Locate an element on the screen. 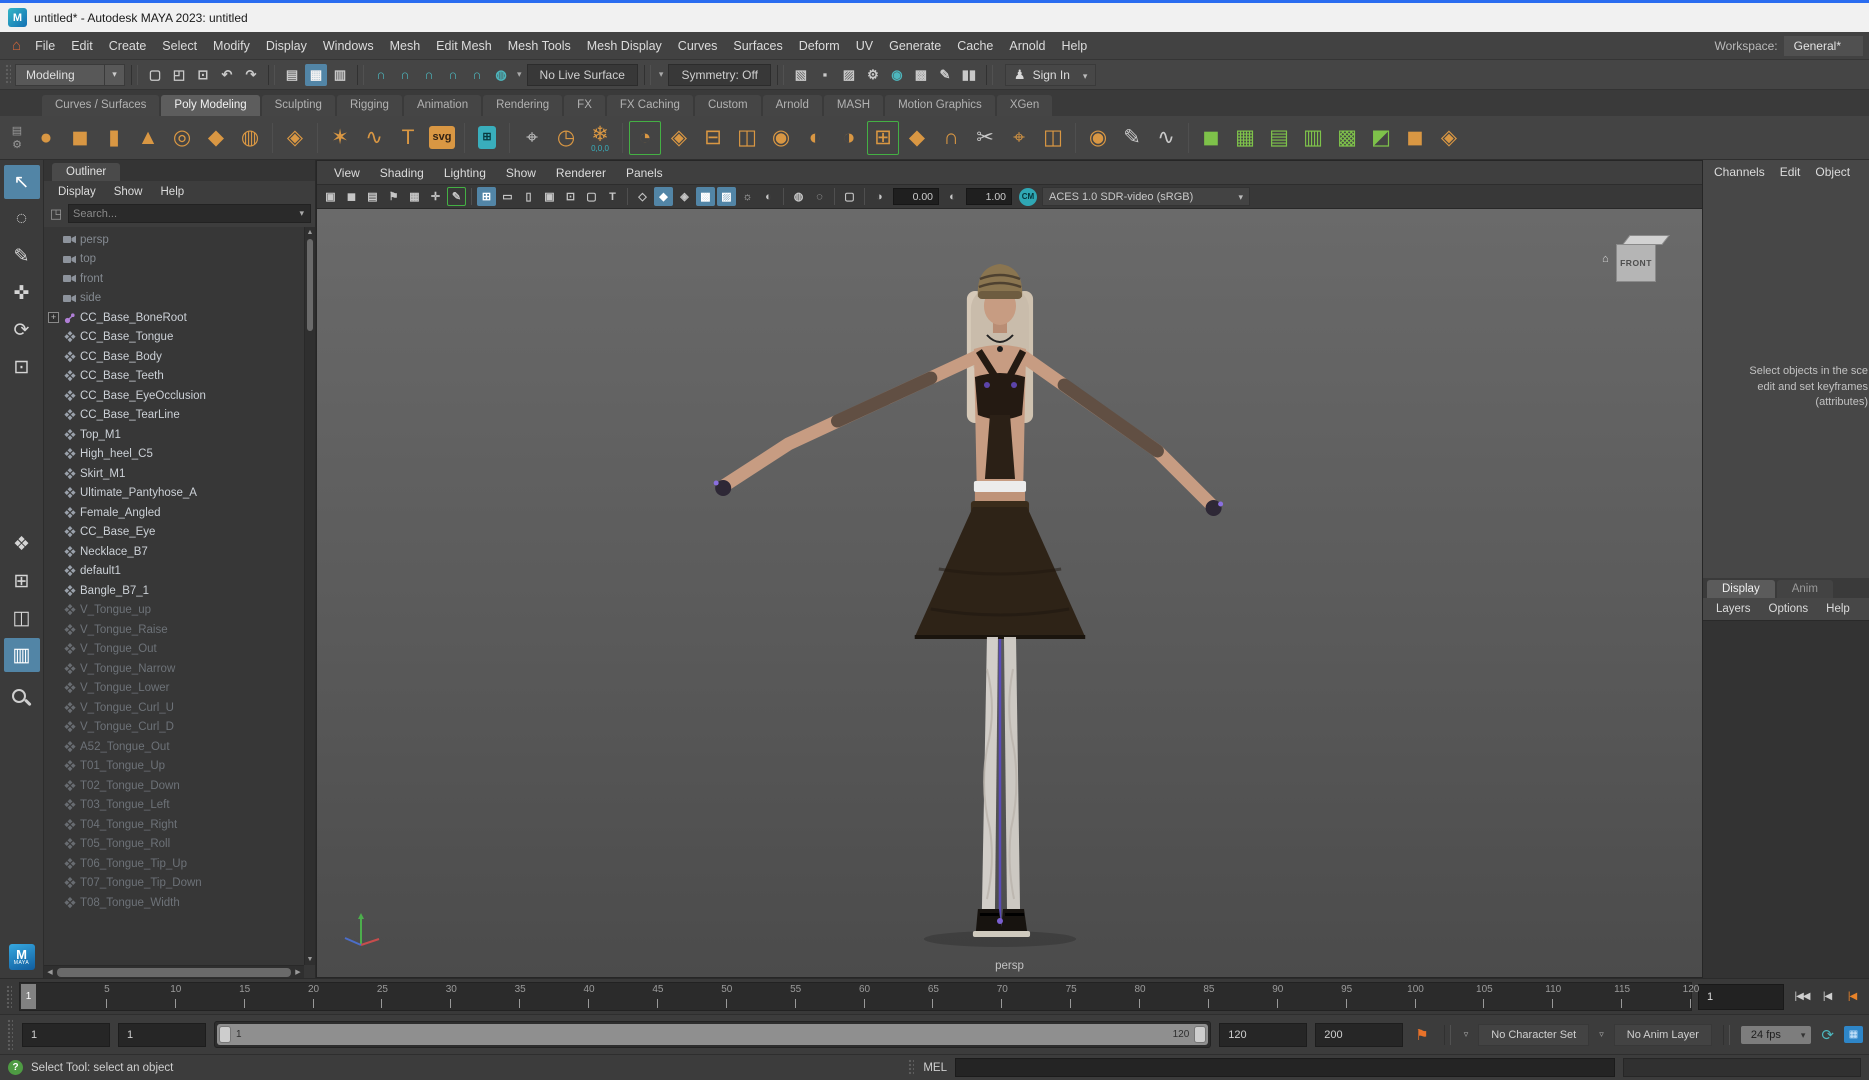 This screenshot has width=1869, height=1080. timeline-tick-80: 80 is located at coordinates (1108, 996).